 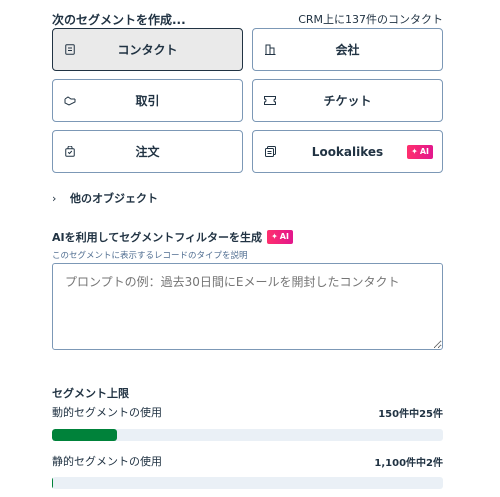 I want to click on deal-handshake-icon, so click(x=70, y=101).